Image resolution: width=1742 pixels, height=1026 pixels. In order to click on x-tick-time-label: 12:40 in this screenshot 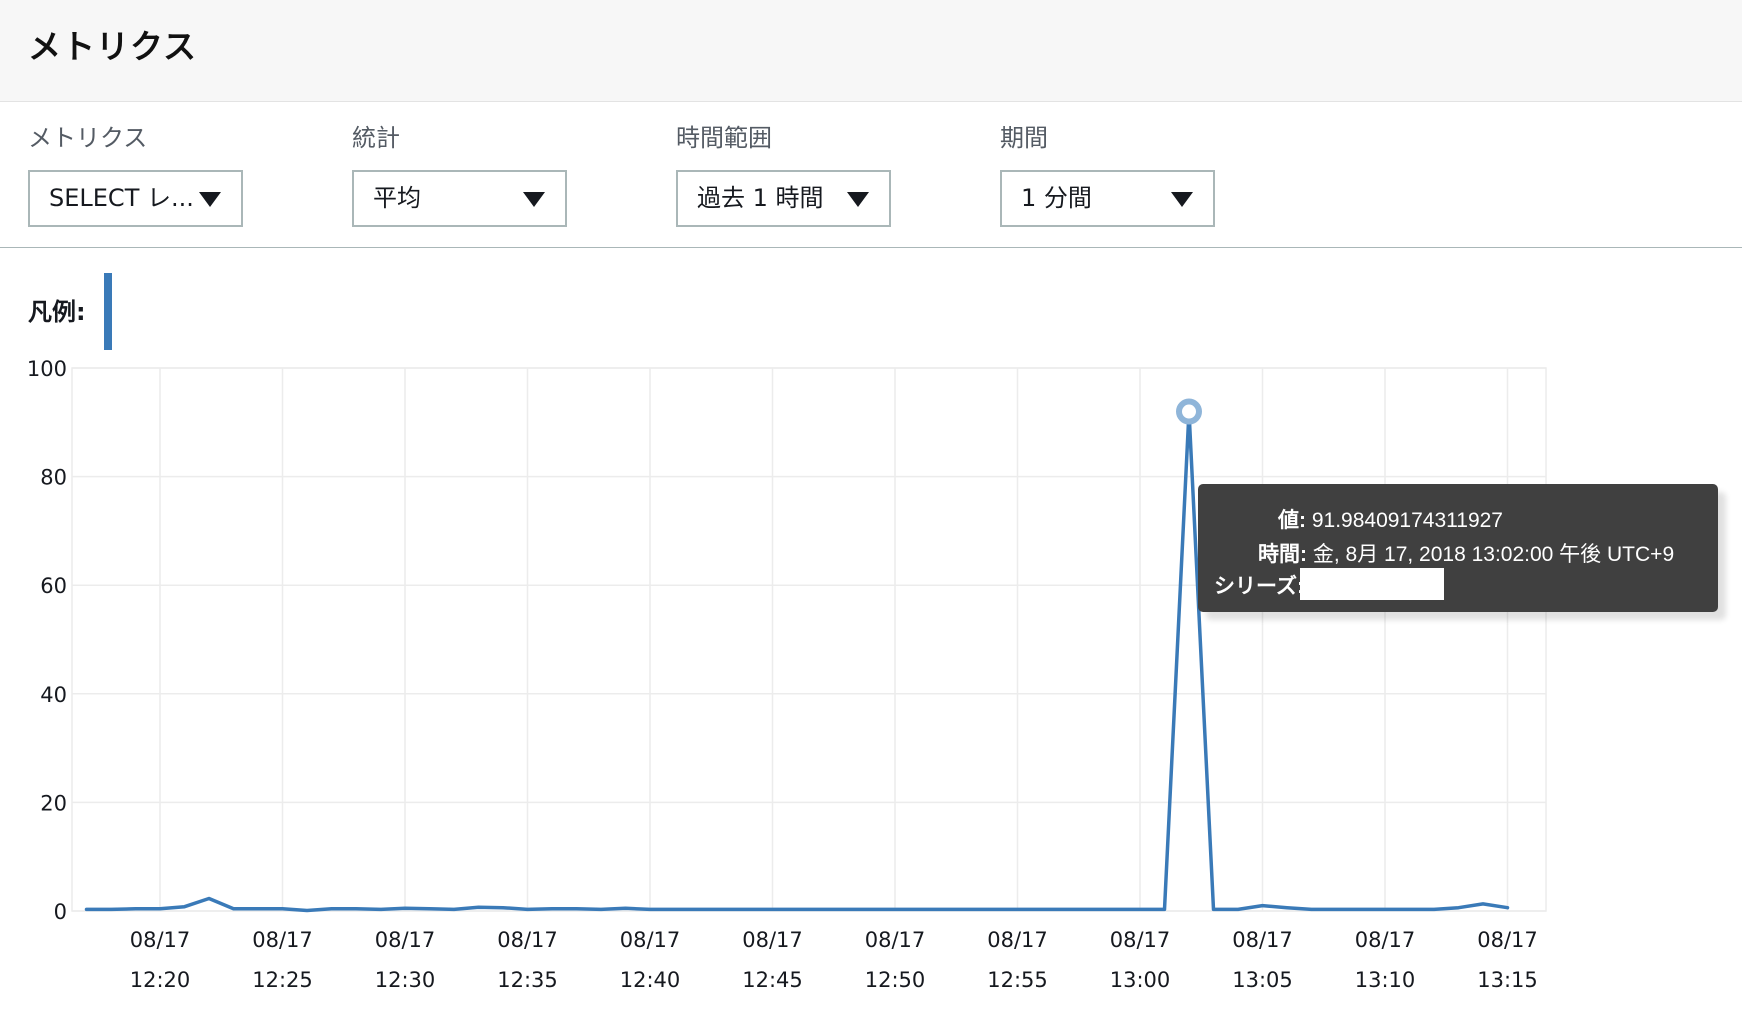, I will do `click(650, 980)`.